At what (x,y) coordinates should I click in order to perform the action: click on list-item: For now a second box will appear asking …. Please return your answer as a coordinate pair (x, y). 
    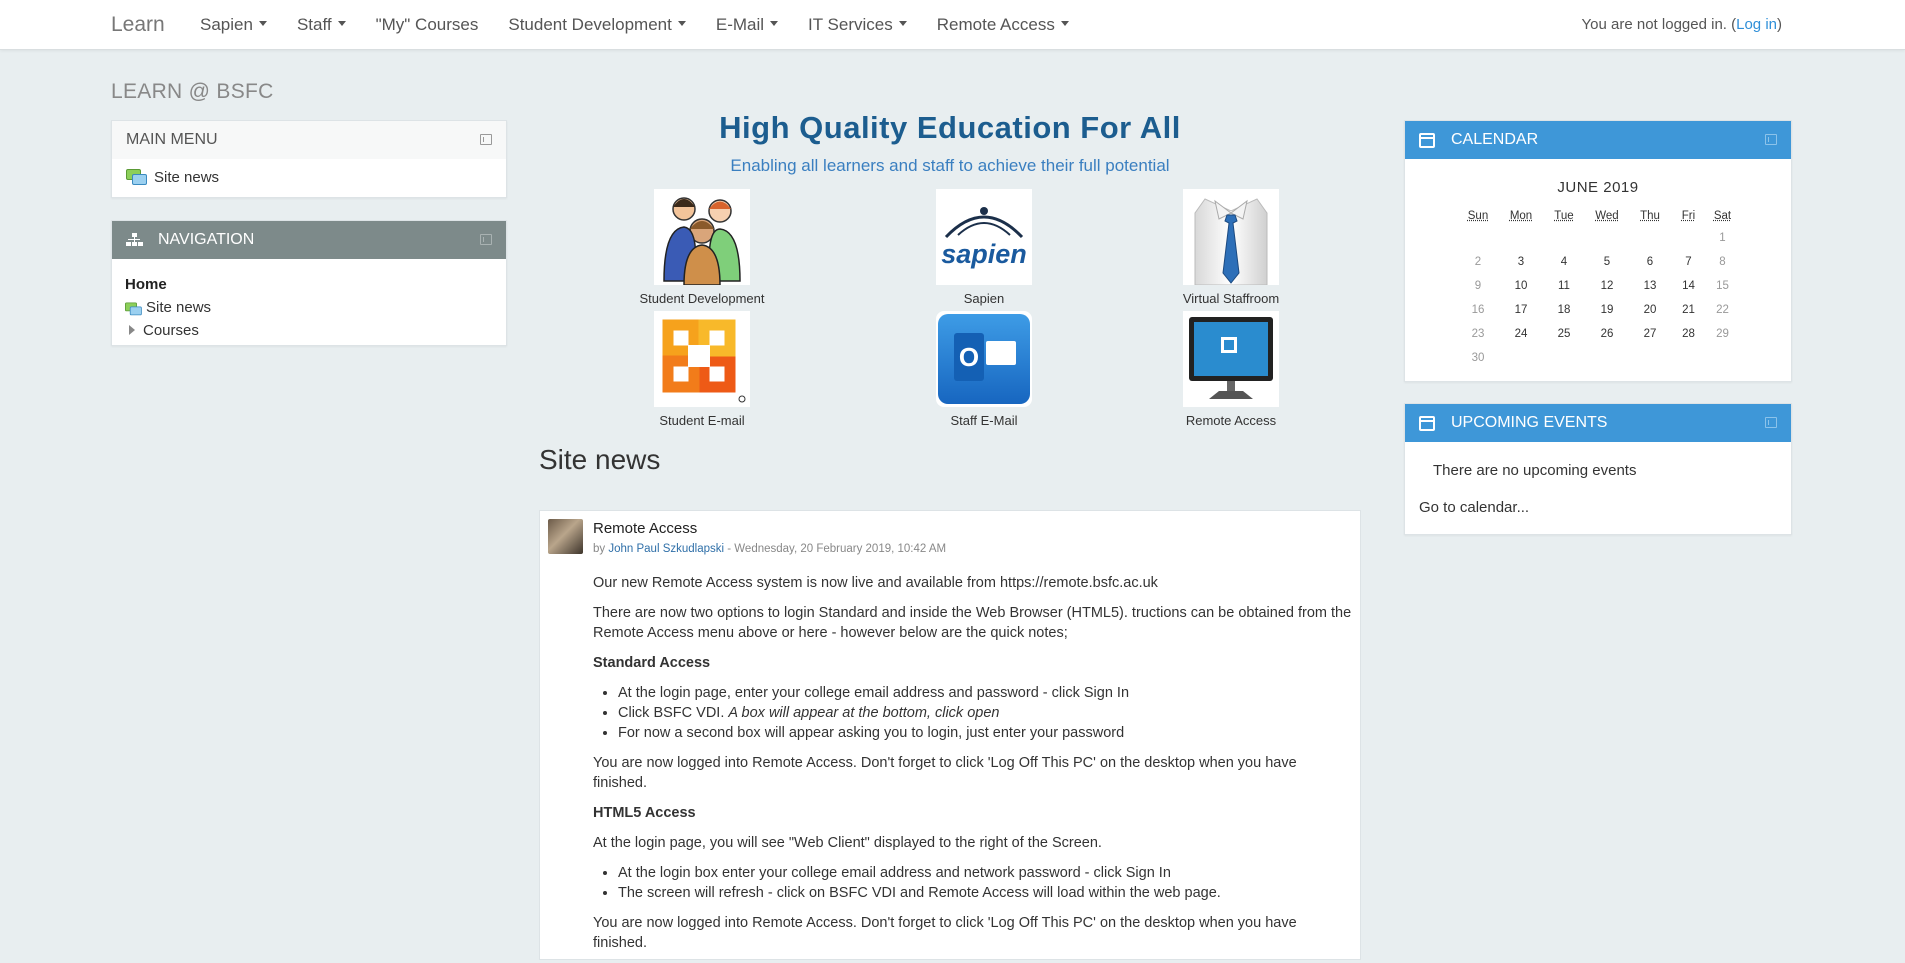
    Looking at the image, I should click on (985, 733).